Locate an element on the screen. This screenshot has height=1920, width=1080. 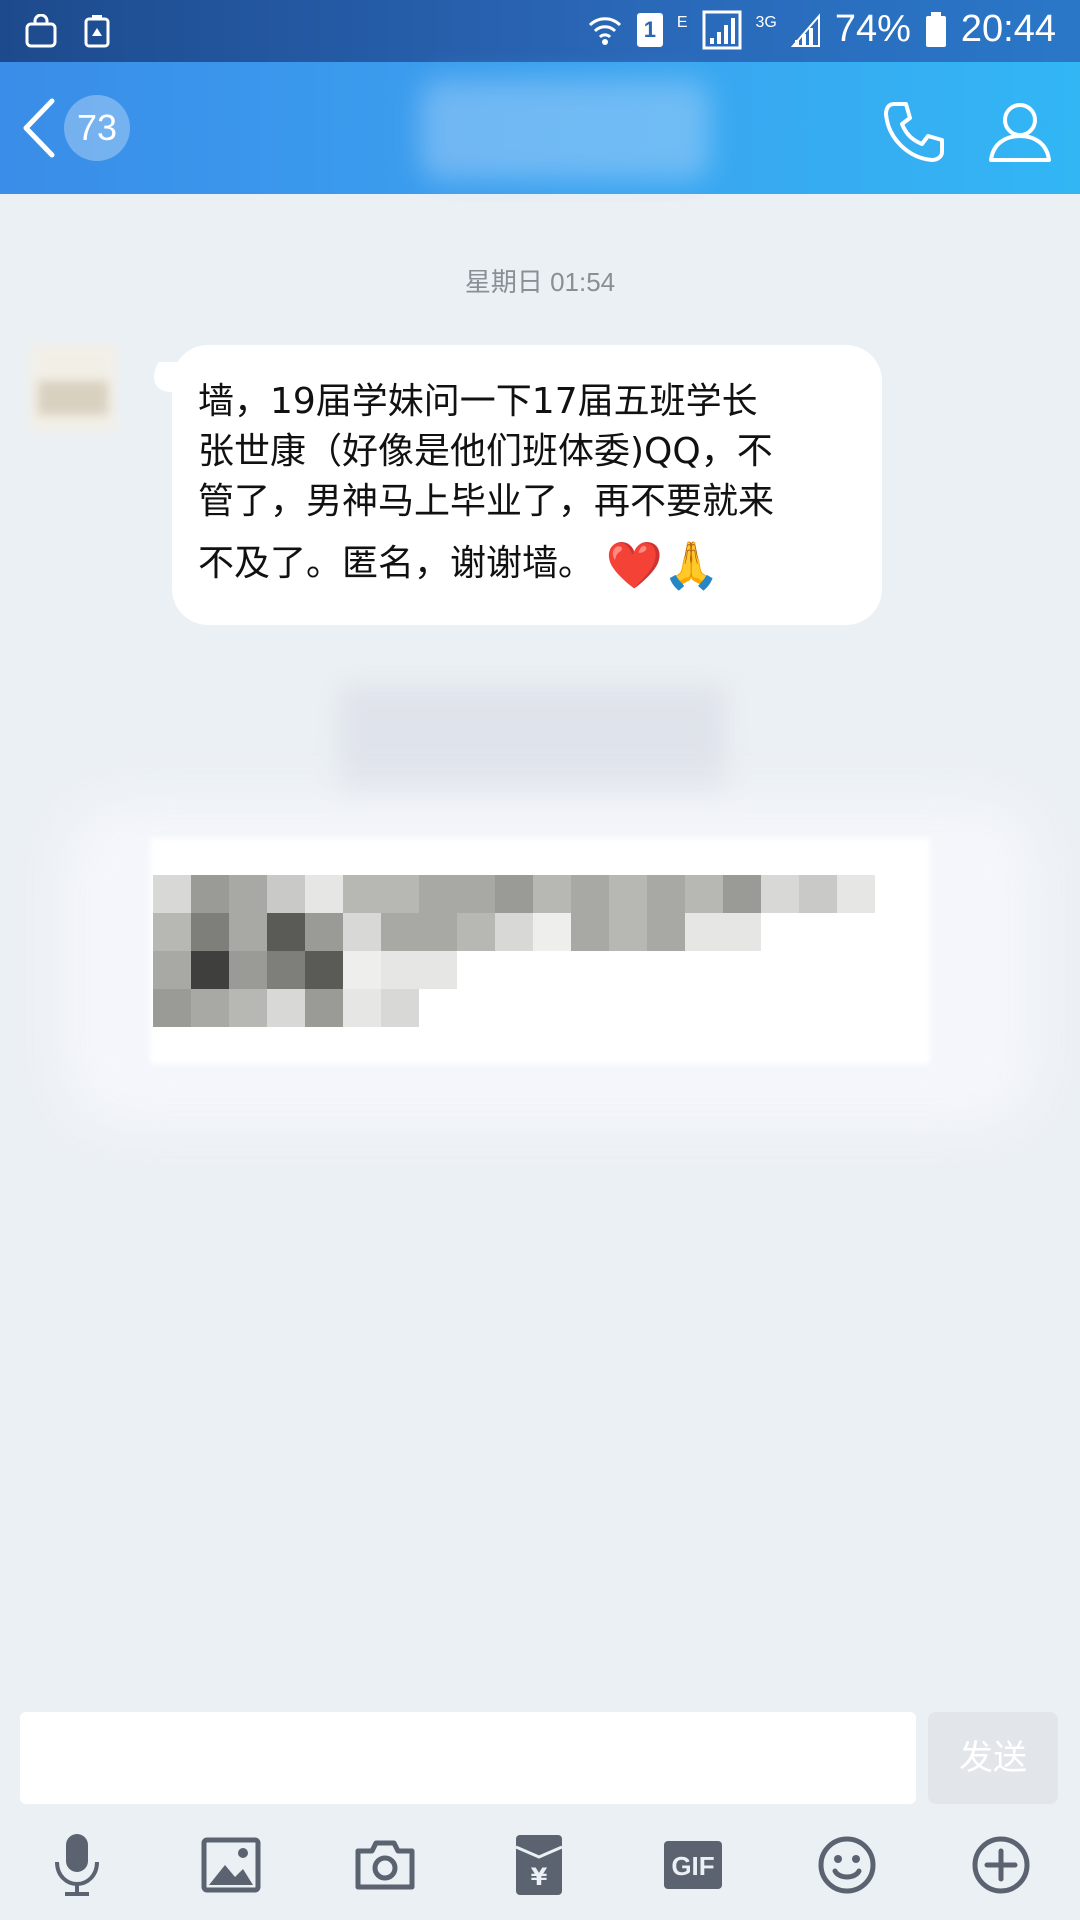
plus-icon is located at coordinates (1001, 1865).